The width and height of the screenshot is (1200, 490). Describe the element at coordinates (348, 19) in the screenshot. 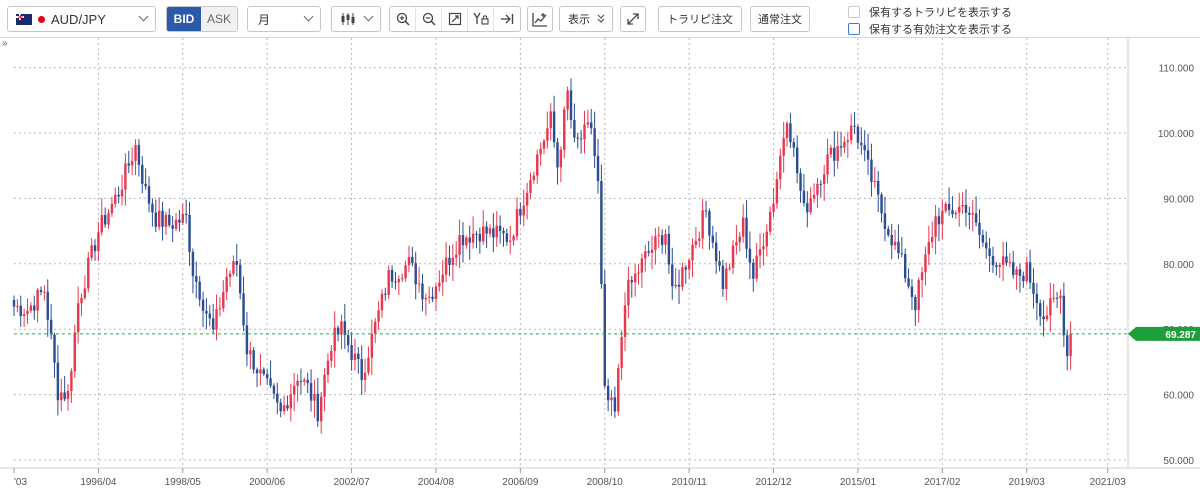

I see `candlestick-icon` at that location.